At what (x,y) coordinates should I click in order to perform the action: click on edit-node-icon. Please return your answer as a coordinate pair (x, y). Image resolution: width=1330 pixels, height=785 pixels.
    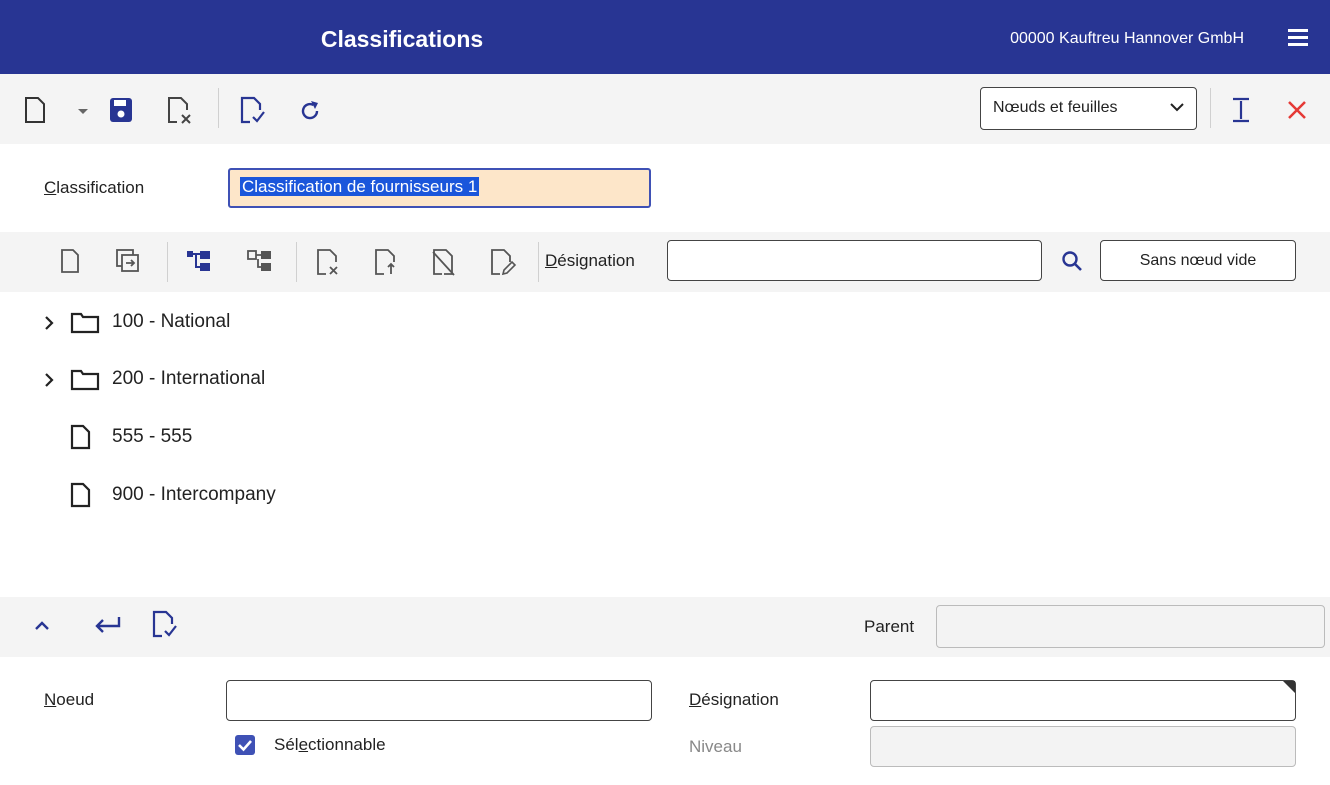
    Looking at the image, I should click on (504, 263).